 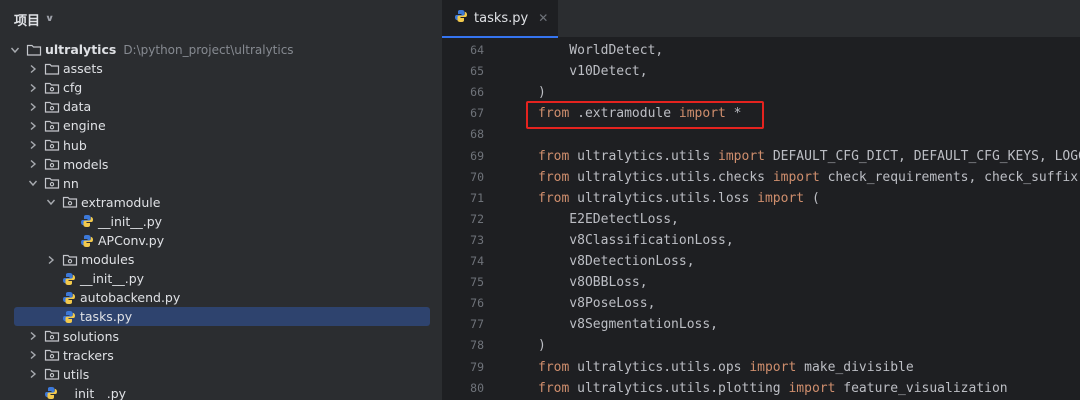 What do you see at coordinates (130, 298) in the screenshot?
I see `tree-item-label: autobackend.py` at bounding box center [130, 298].